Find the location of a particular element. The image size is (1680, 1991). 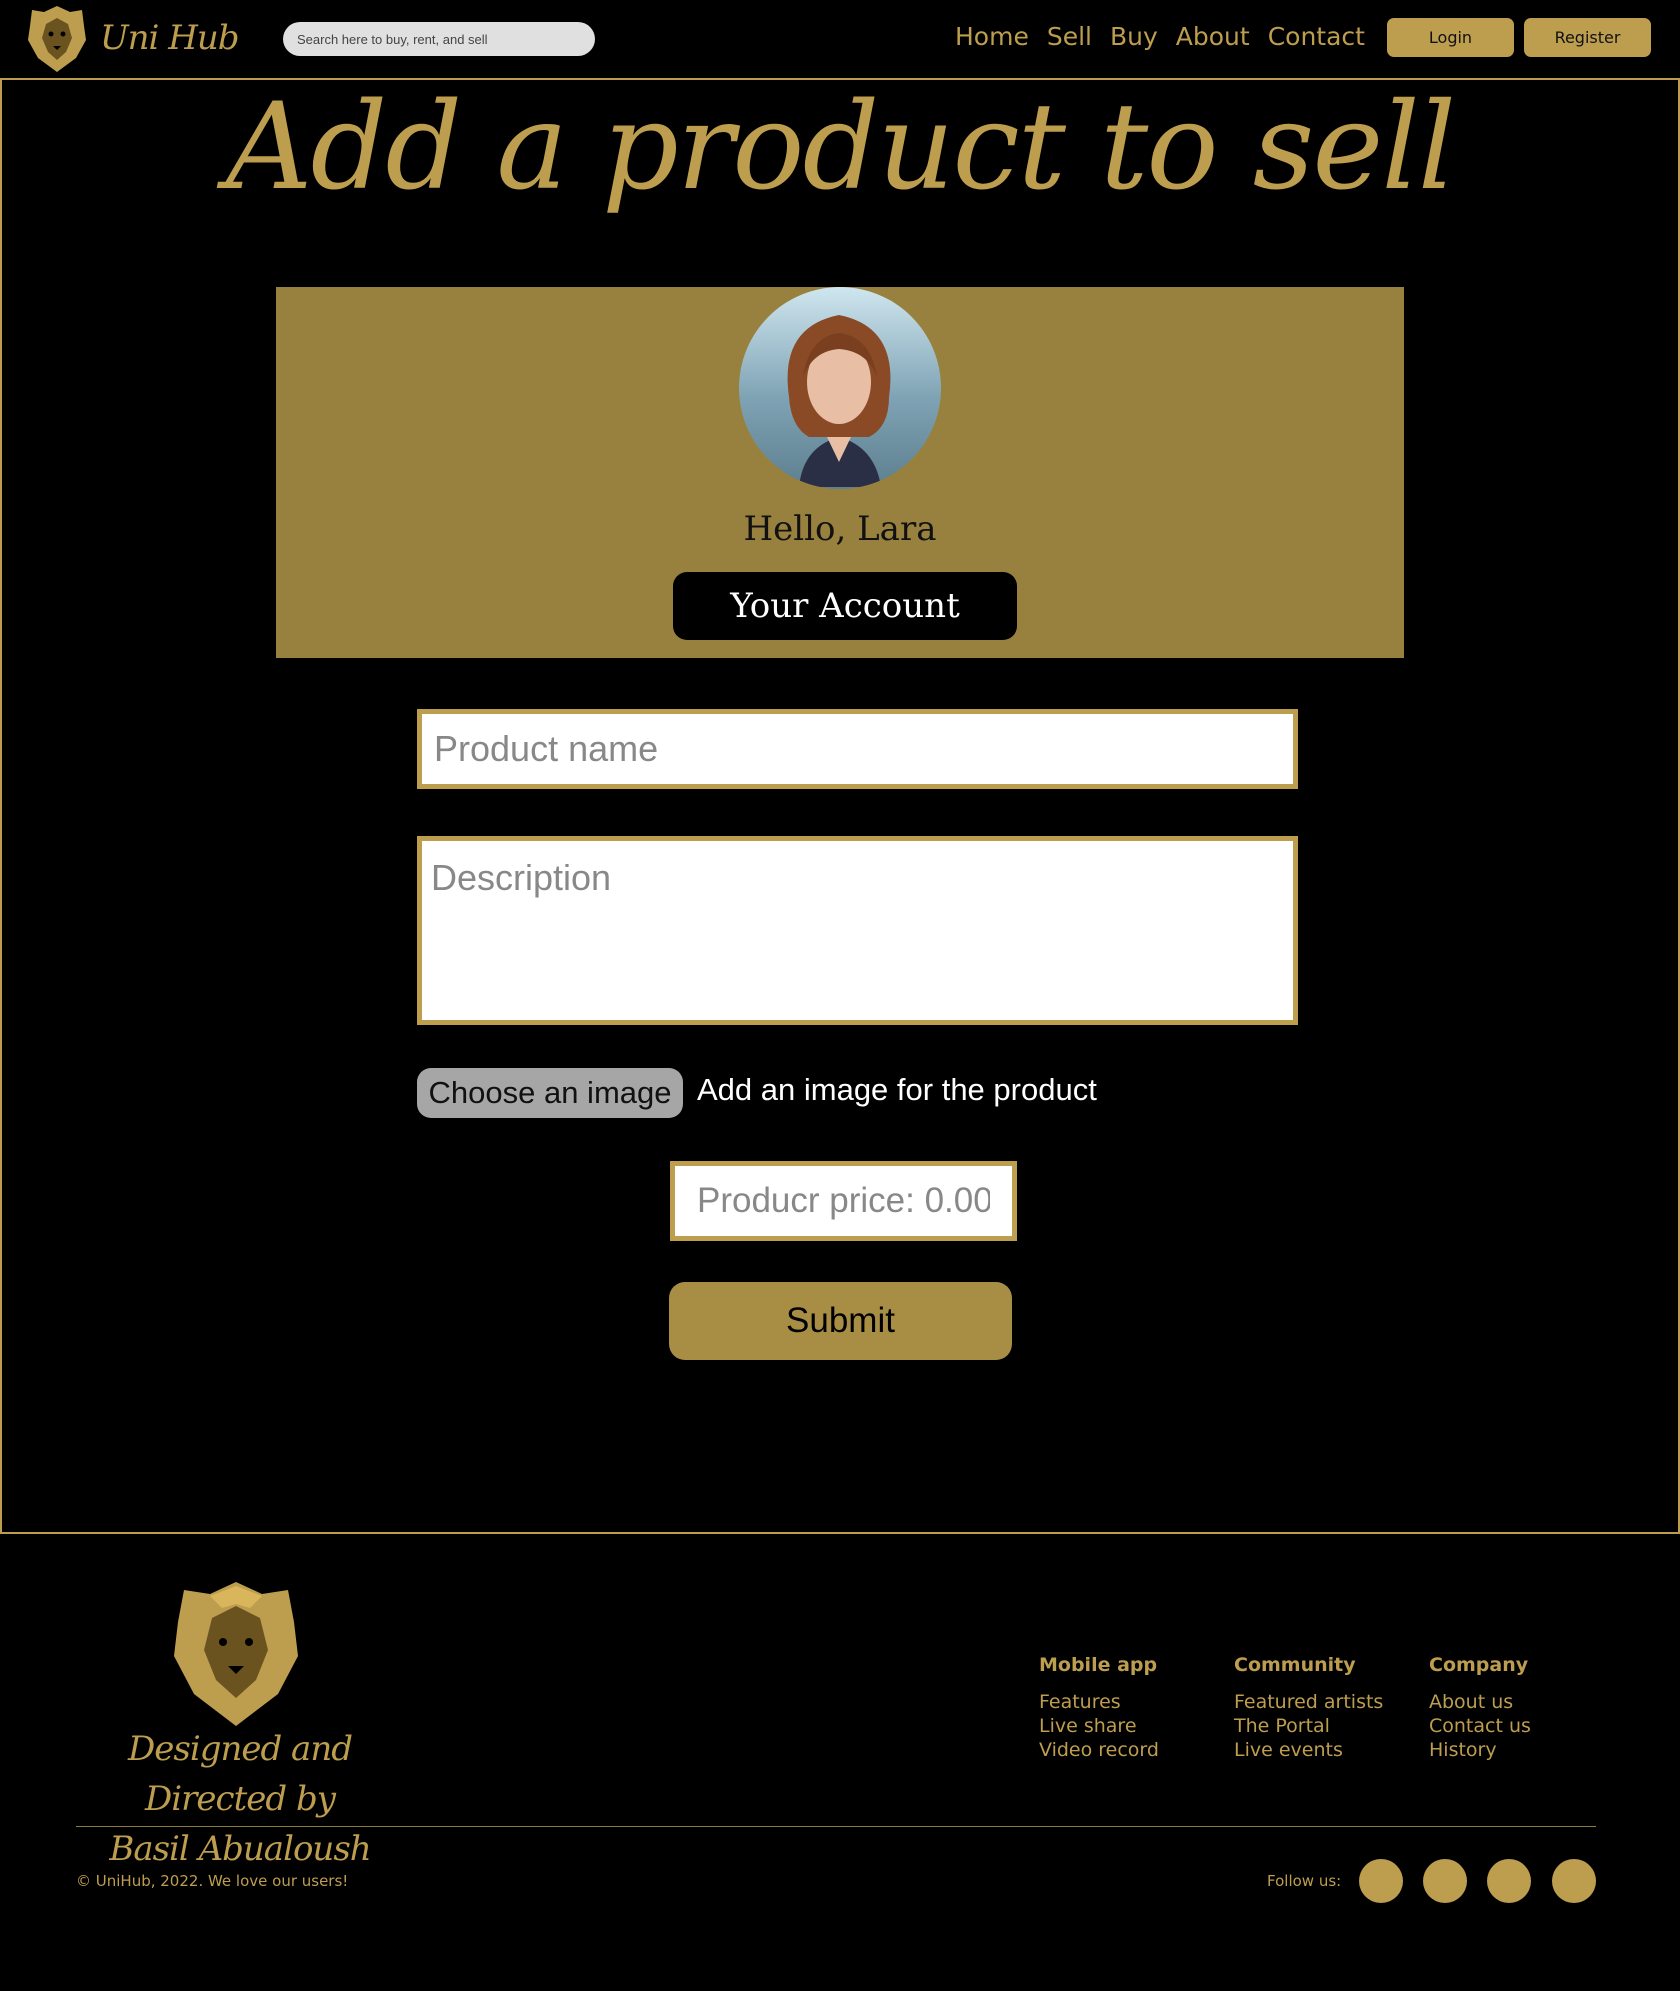

description-input is located at coordinates (857, 930).